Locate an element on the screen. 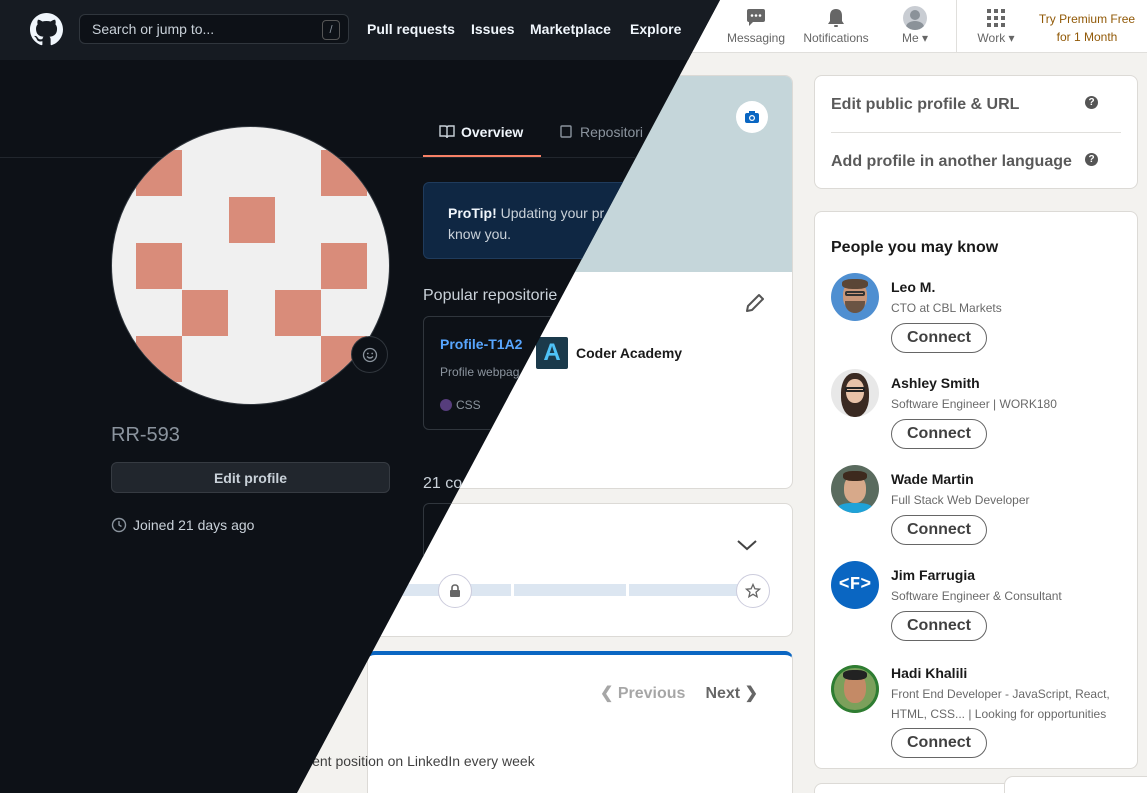  edit-public-profile-link: Edit public profile & URL is located at coordinates (925, 105).